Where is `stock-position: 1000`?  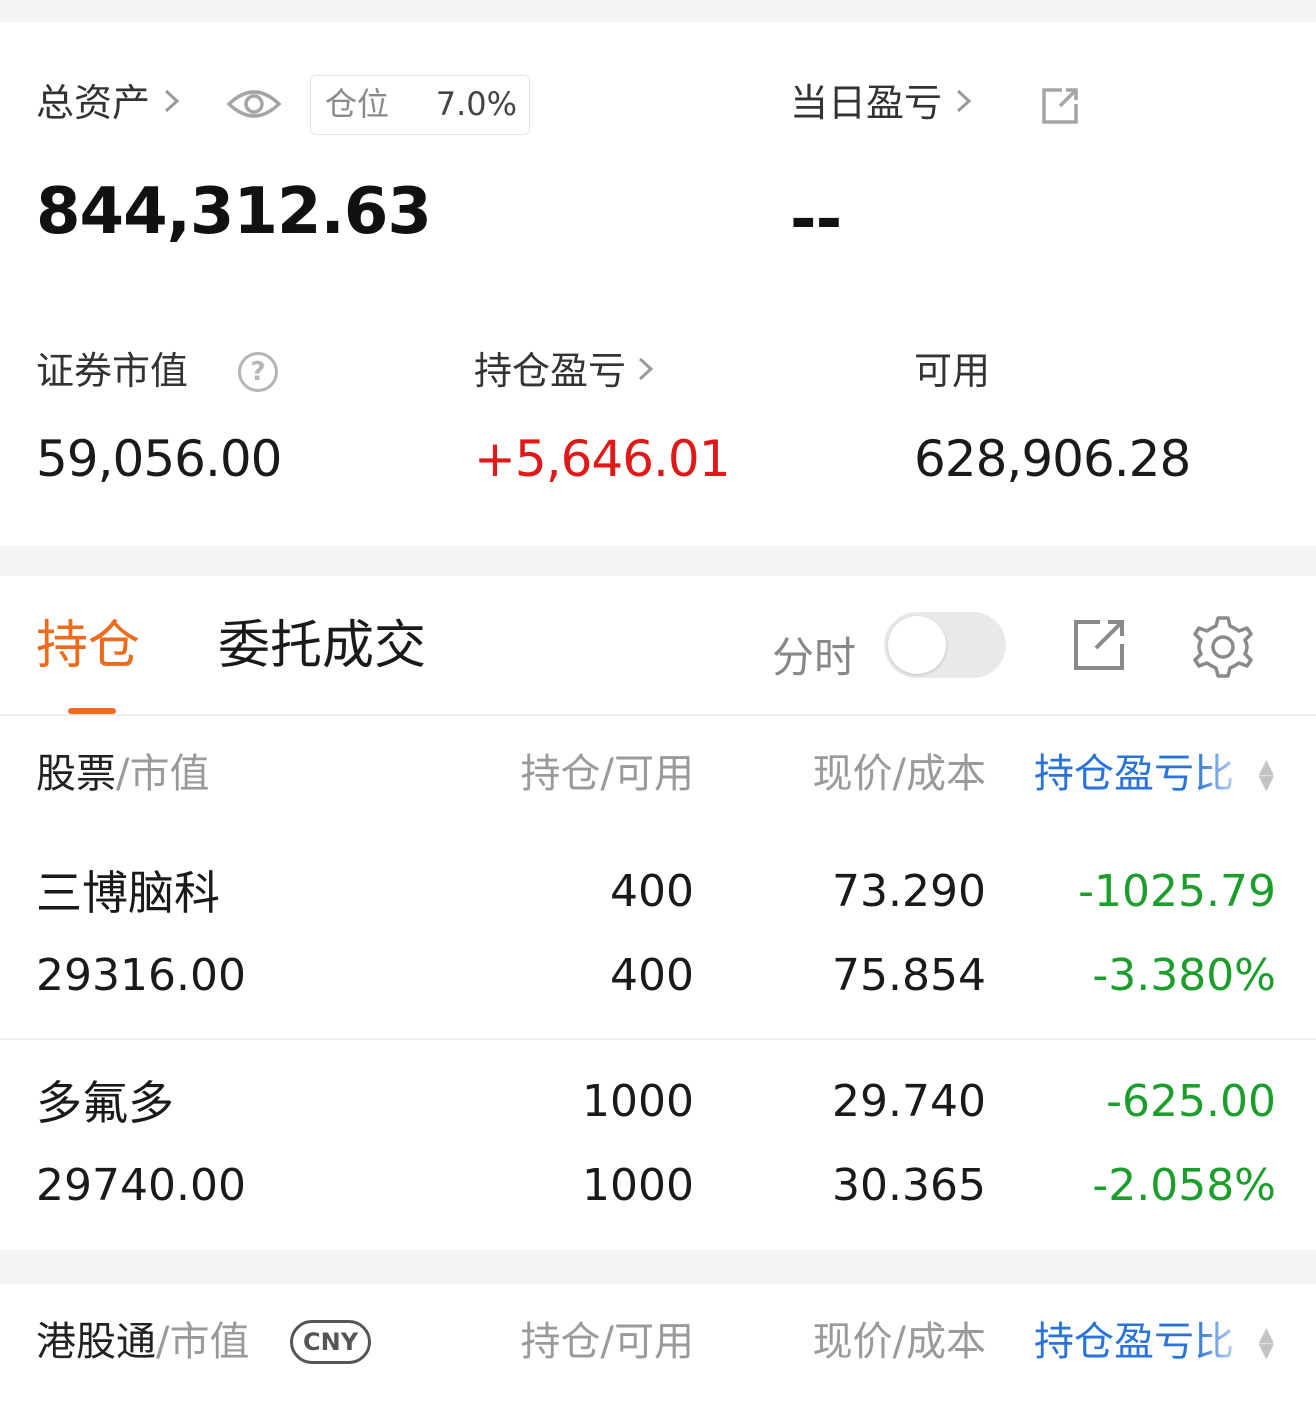
stock-position: 1000 is located at coordinates (638, 1101).